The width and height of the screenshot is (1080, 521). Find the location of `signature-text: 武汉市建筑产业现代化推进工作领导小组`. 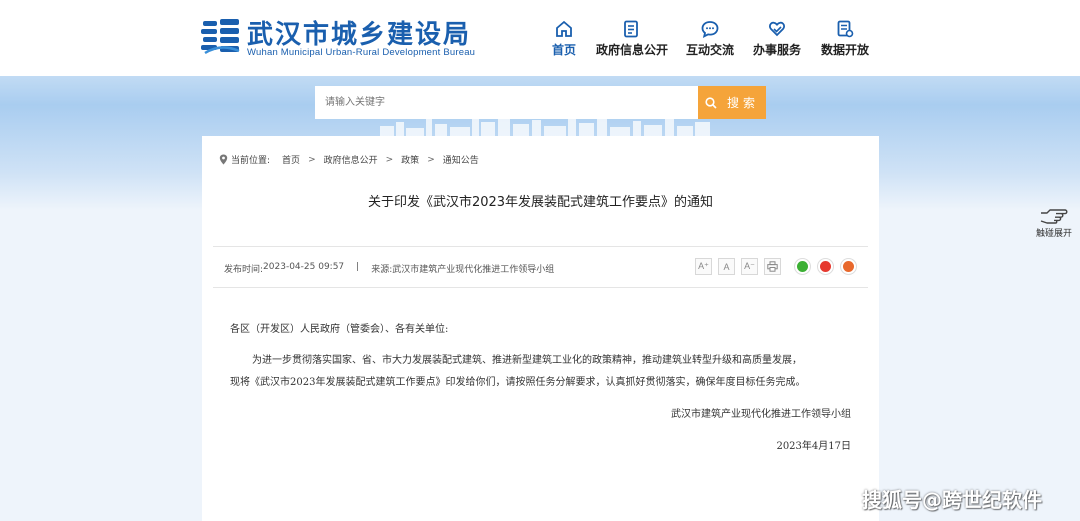

signature-text: 武汉市建筑产业现代化推进工作领导小组 is located at coordinates (761, 414).